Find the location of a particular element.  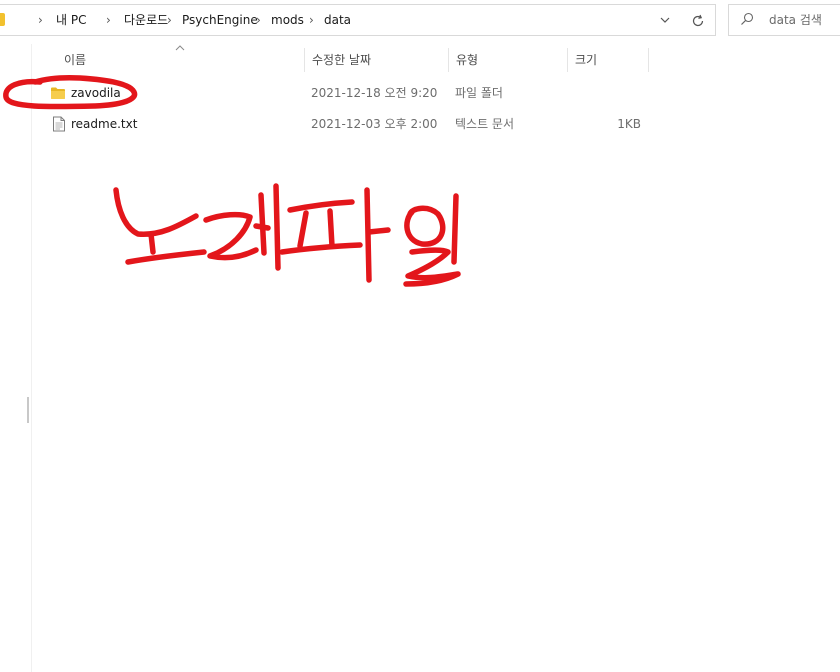

search-placeholder: data 검색 is located at coordinates (795, 20).